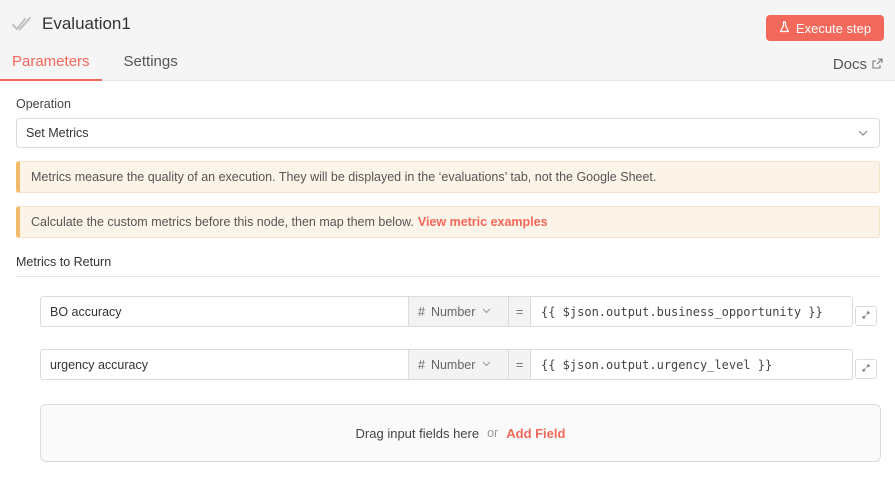 This screenshot has width=895, height=482. Describe the element at coordinates (448, 133) in the screenshot. I see `operation-select: Set Metrics` at that location.